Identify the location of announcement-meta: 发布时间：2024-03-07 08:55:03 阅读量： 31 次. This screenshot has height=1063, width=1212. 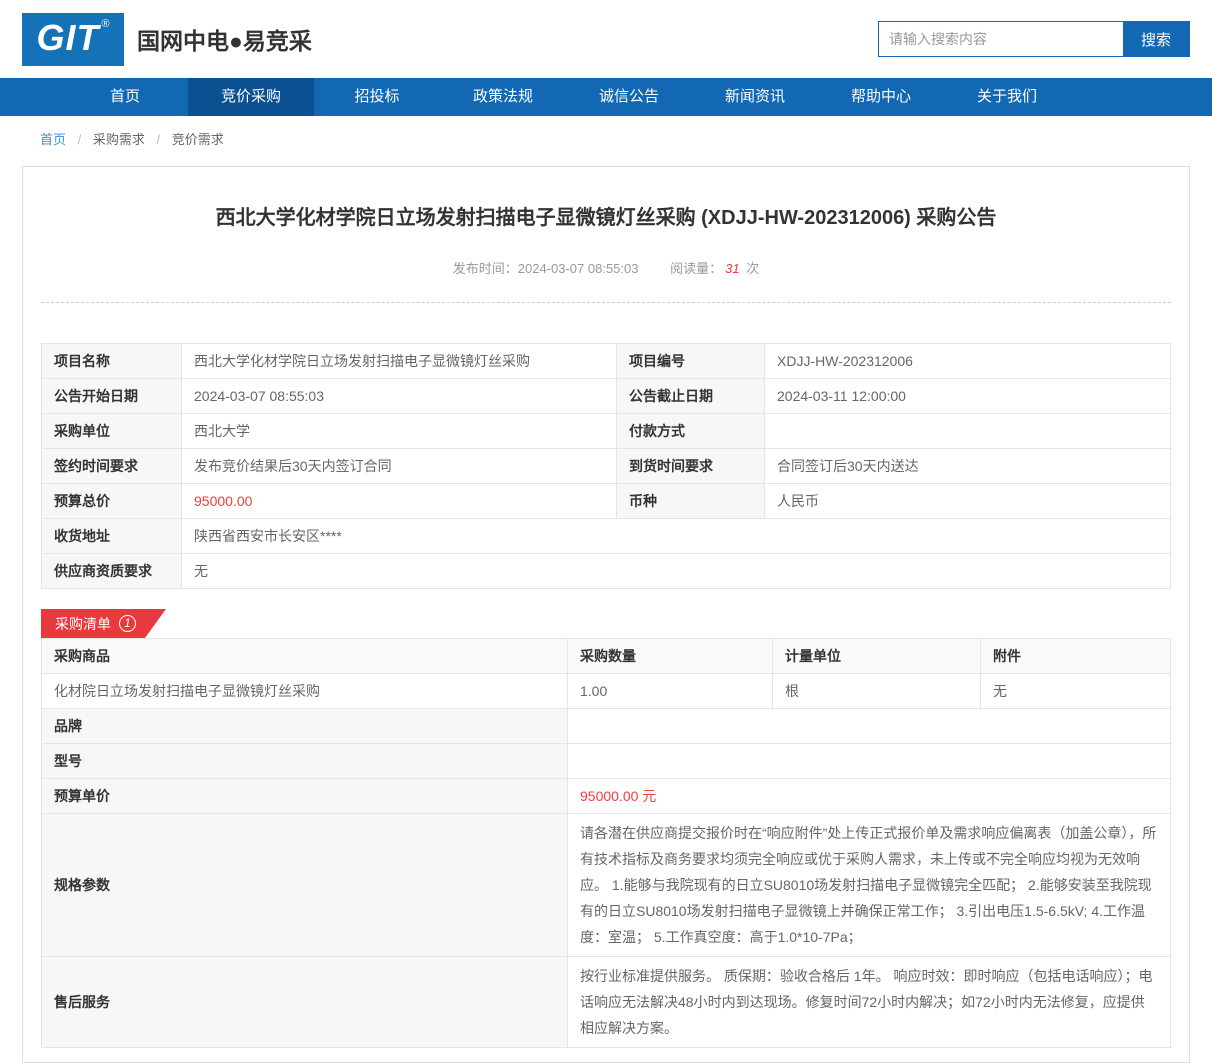
(606, 267).